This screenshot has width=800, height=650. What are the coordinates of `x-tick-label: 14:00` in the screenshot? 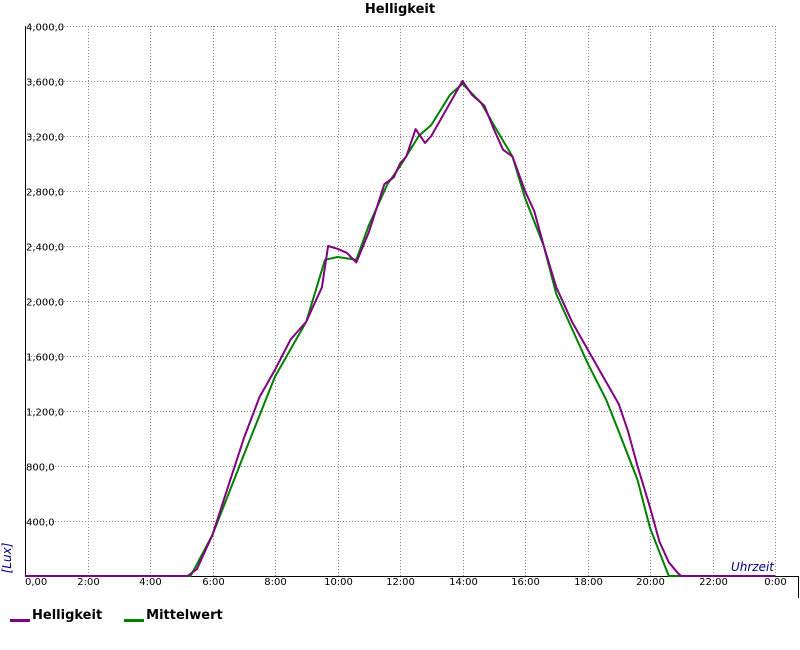 It's located at (463, 582).